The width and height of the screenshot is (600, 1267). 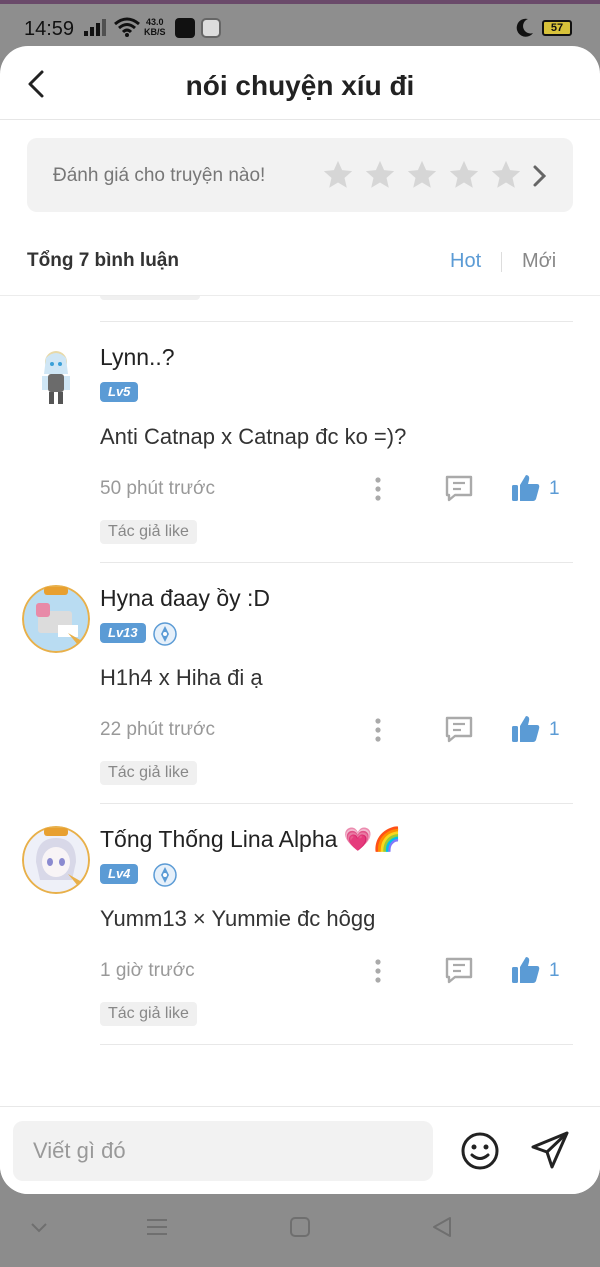 I want to click on sort-divider, so click(x=501, y=262).